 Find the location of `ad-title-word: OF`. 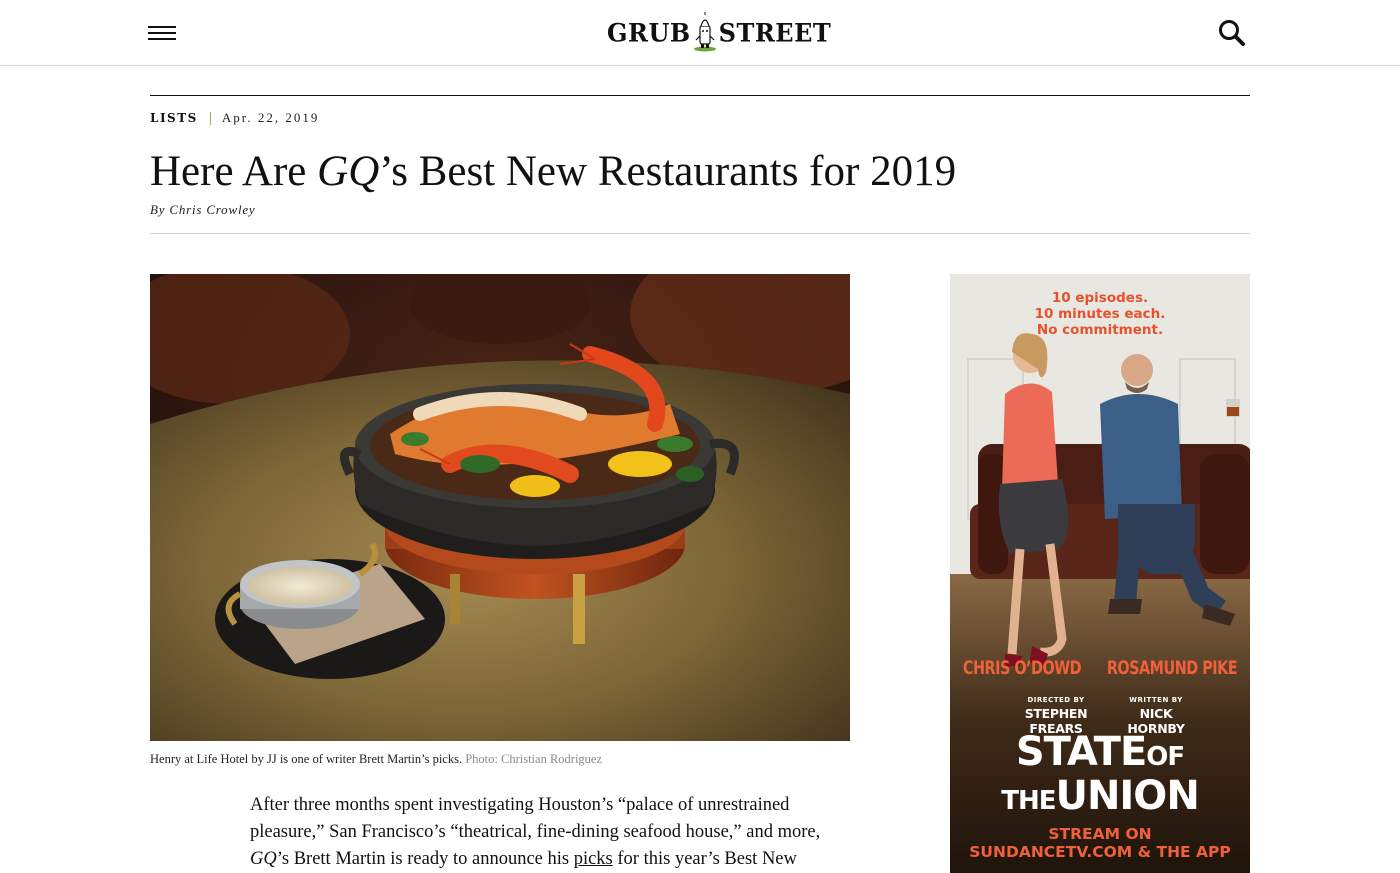

ad-title-word: OF is located at coordinates (1165, 757).